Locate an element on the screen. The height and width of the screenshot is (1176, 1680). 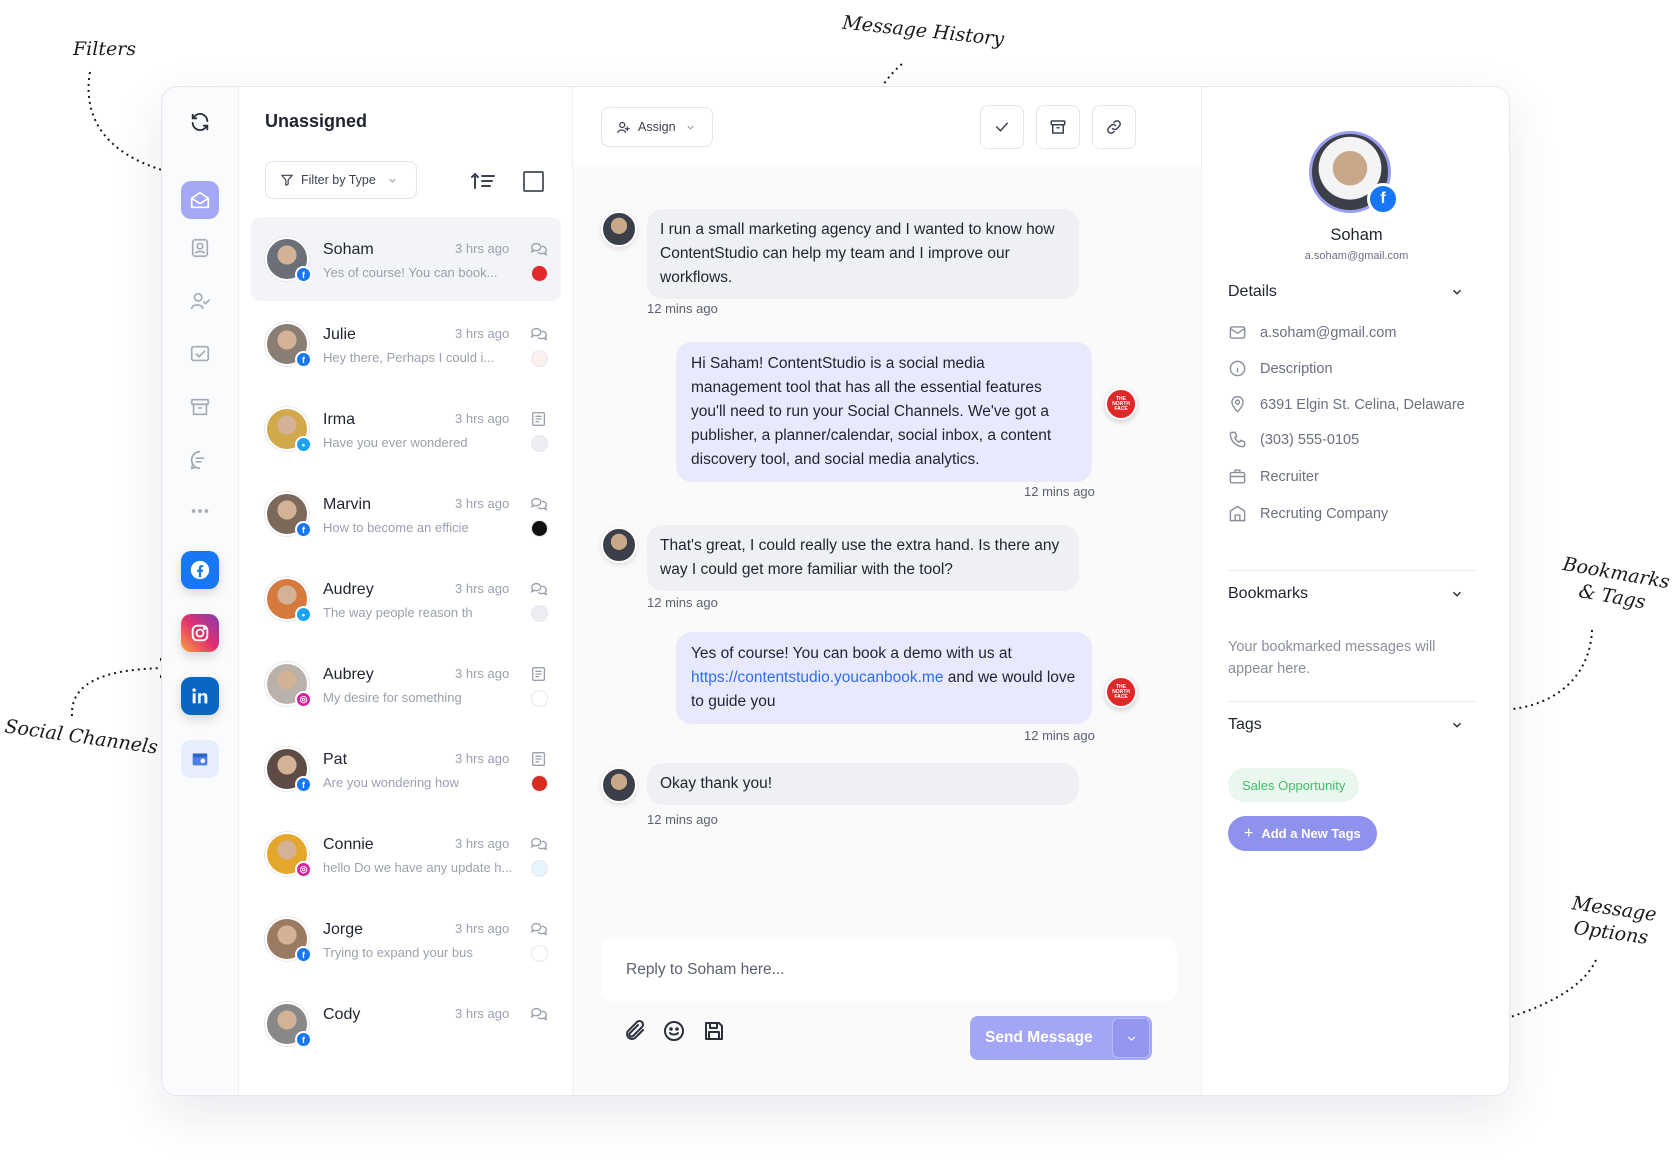
inbox-icon is located at coordinates (200, 200).